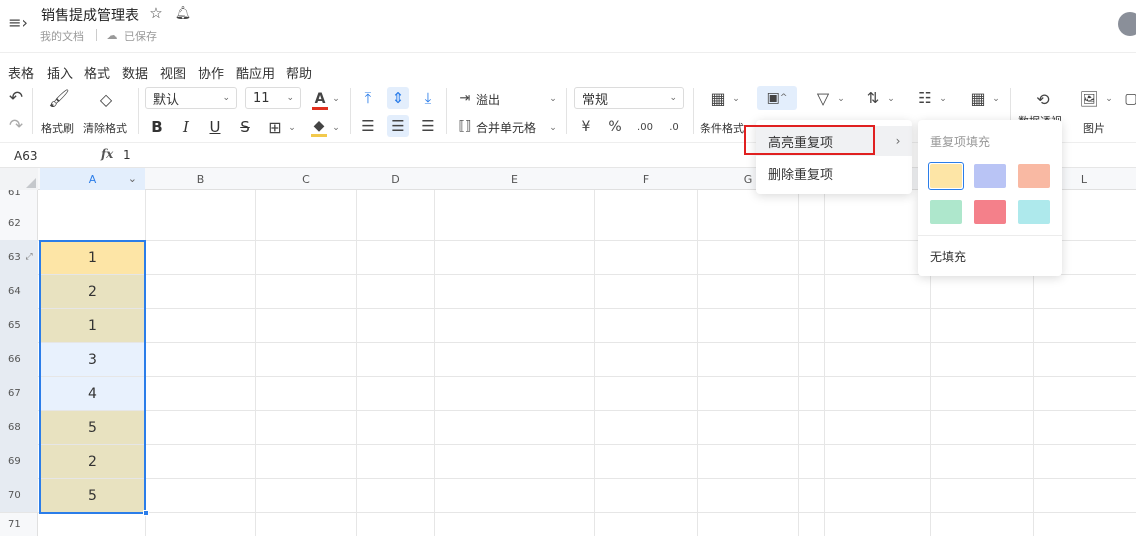 The width and height of the screenshot is (1136, 536). Describe the element at coordinates (1034, 176) in the screenshot. I see `color-swatch-orange` at that location.